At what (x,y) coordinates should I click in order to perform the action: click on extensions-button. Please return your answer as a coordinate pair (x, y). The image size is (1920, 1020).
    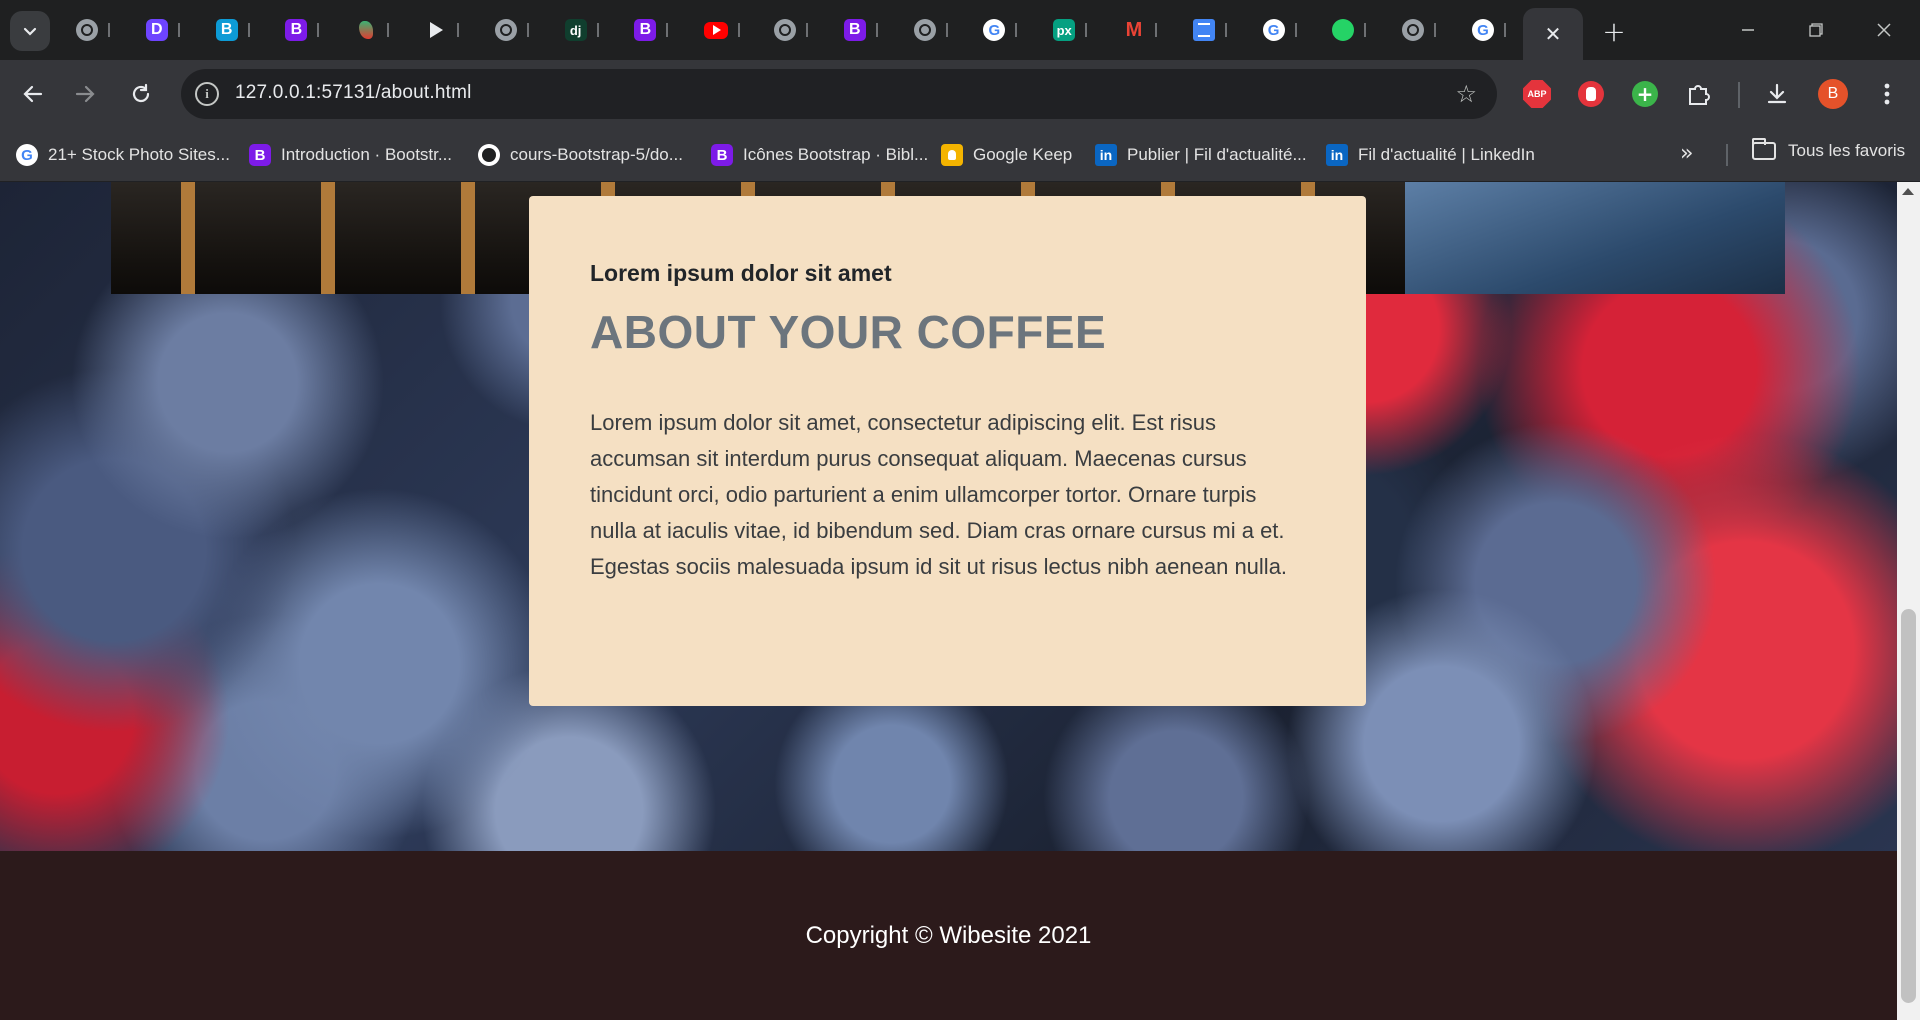
    Looking at the image, I should click on (1699, 94).